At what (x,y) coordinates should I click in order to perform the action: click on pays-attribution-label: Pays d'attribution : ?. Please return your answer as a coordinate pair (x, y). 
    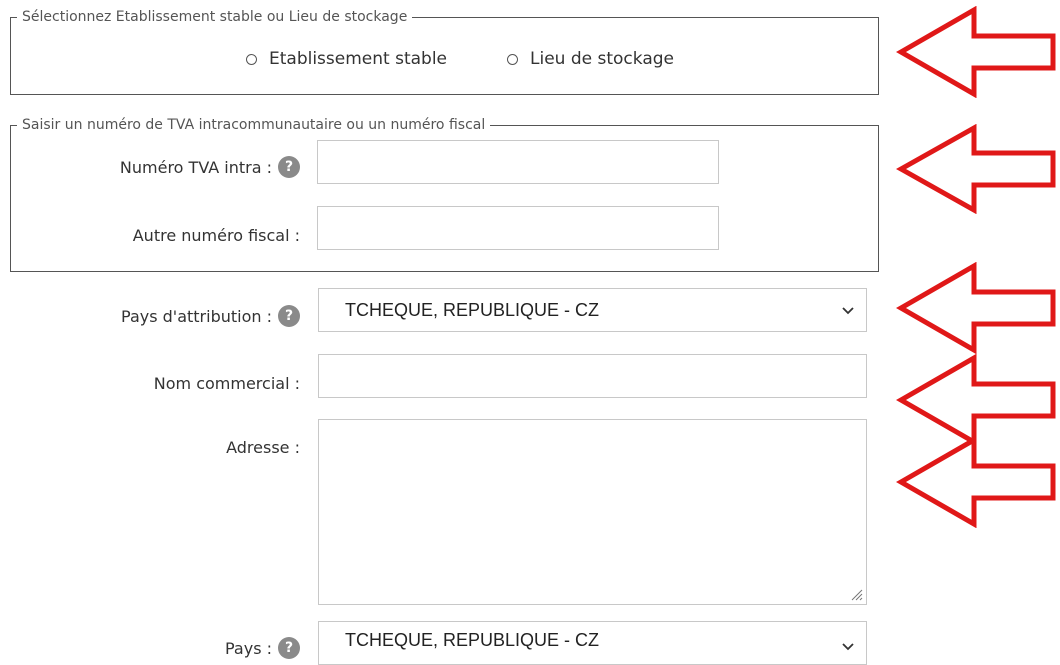
    Looking at the image, I should click on (210, 316).